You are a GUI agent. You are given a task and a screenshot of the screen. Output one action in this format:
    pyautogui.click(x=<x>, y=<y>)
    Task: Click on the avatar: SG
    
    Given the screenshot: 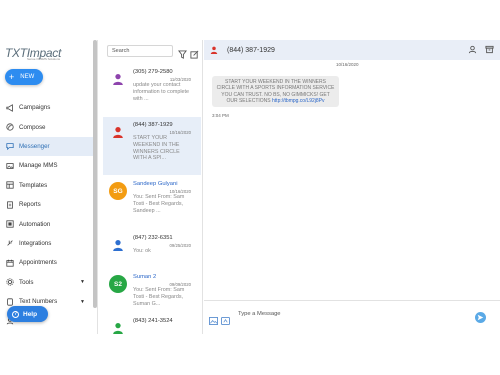 What is the action you would take?
    pyautogui.click(x=118, y=191)
    